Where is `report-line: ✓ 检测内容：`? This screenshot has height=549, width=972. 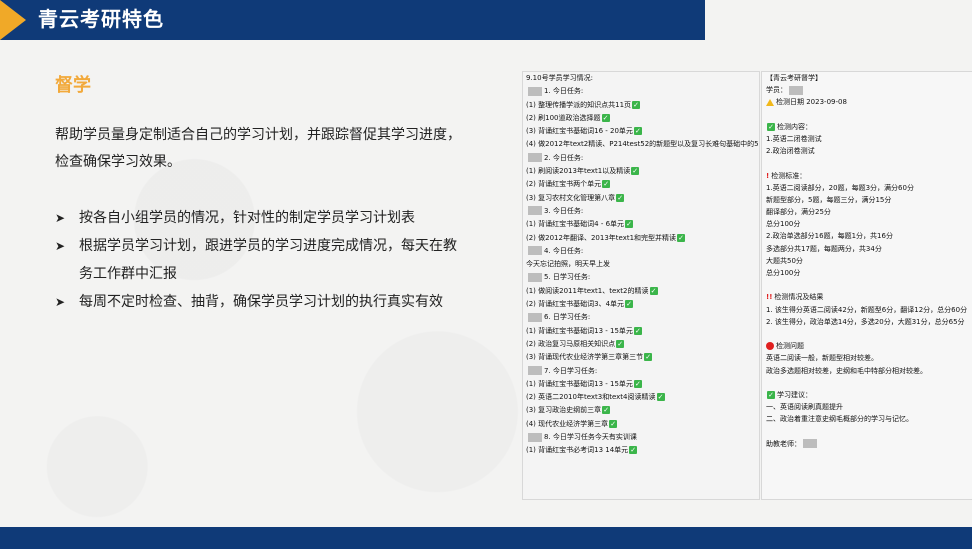
report-line: ✓ 检测内容： is located at coordinates (867, 127).